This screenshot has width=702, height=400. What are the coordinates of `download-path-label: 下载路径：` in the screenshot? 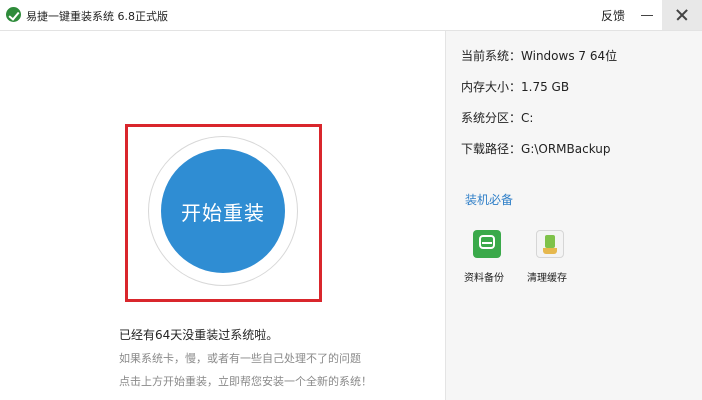 It's located at (491, 149).